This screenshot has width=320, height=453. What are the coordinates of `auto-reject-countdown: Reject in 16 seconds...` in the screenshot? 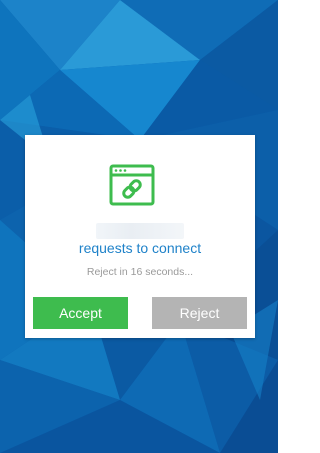 It's located at (140, 272).